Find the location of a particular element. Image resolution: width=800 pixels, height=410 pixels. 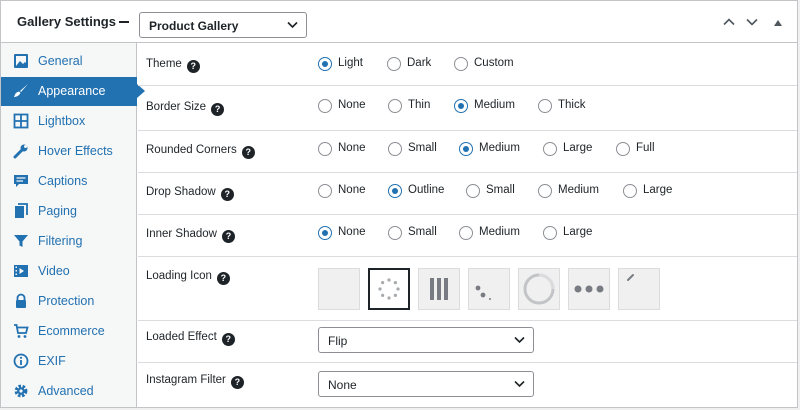

drop-shadow-label: Drop Shadow is located at coordinates (181, 192).